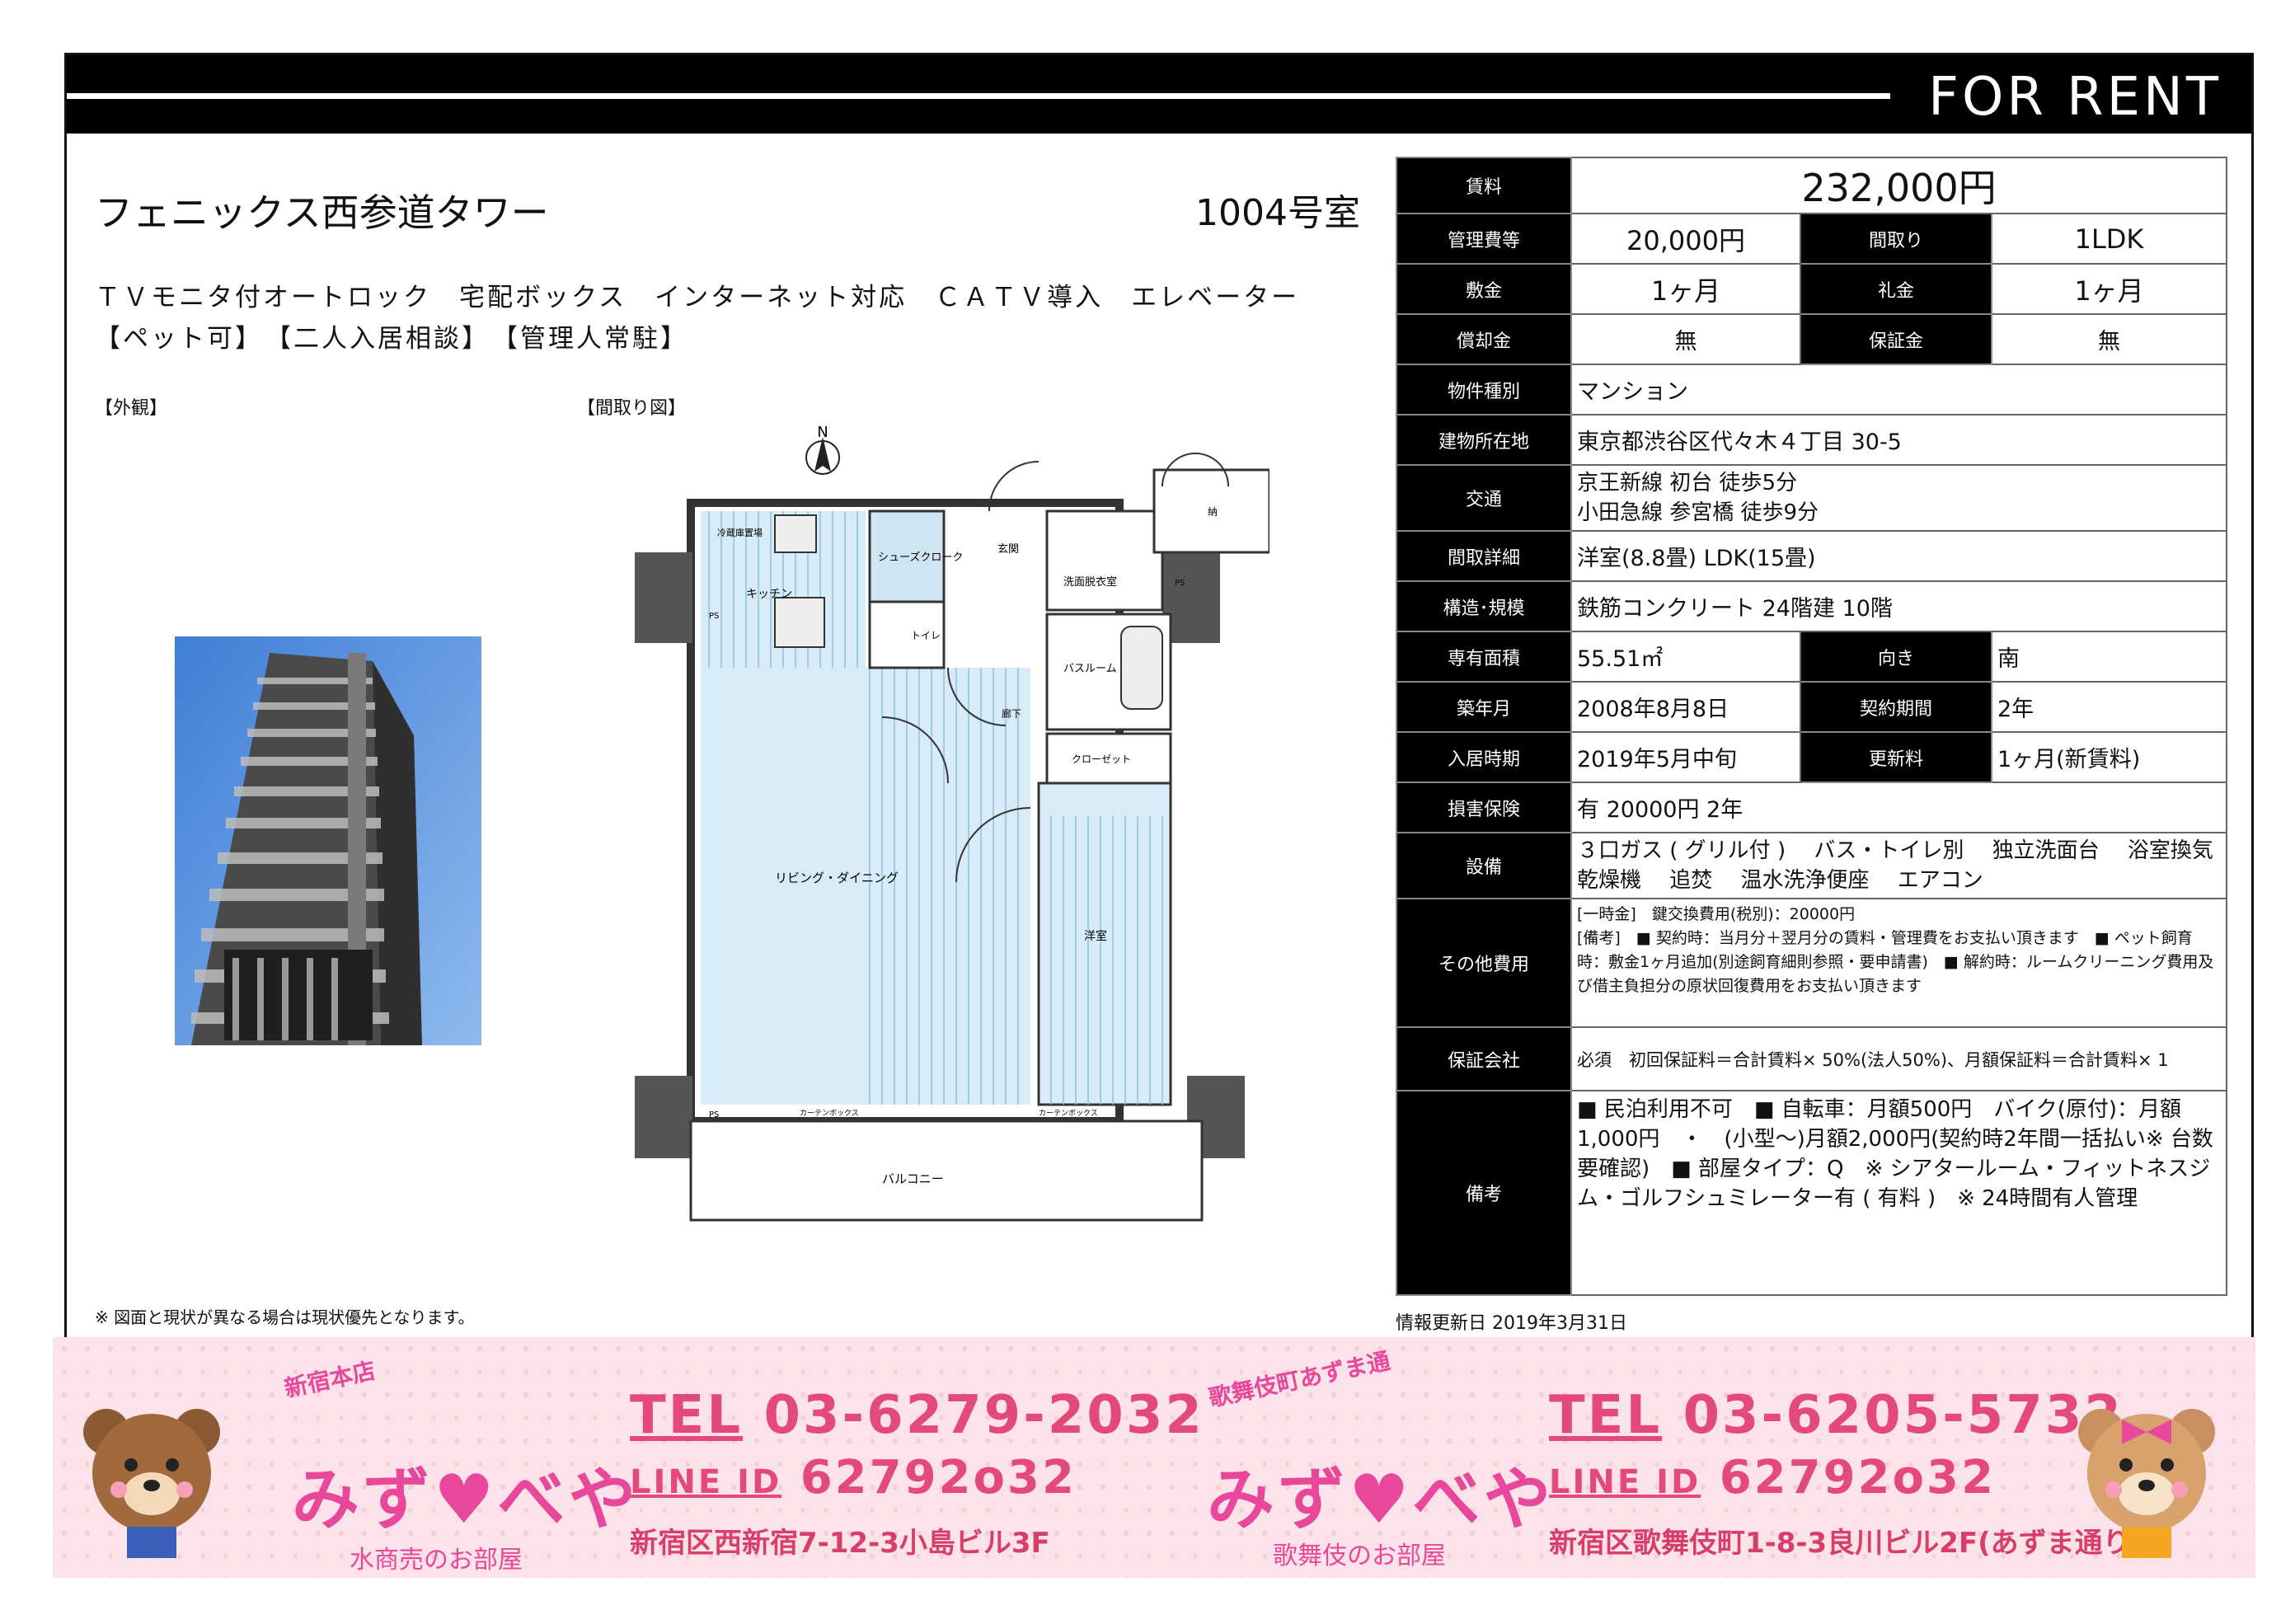  What do you see at coordinates (1180, 583) in the screenshot?
I see `label-ps-2: PS` at bounding box center [1180, 583].